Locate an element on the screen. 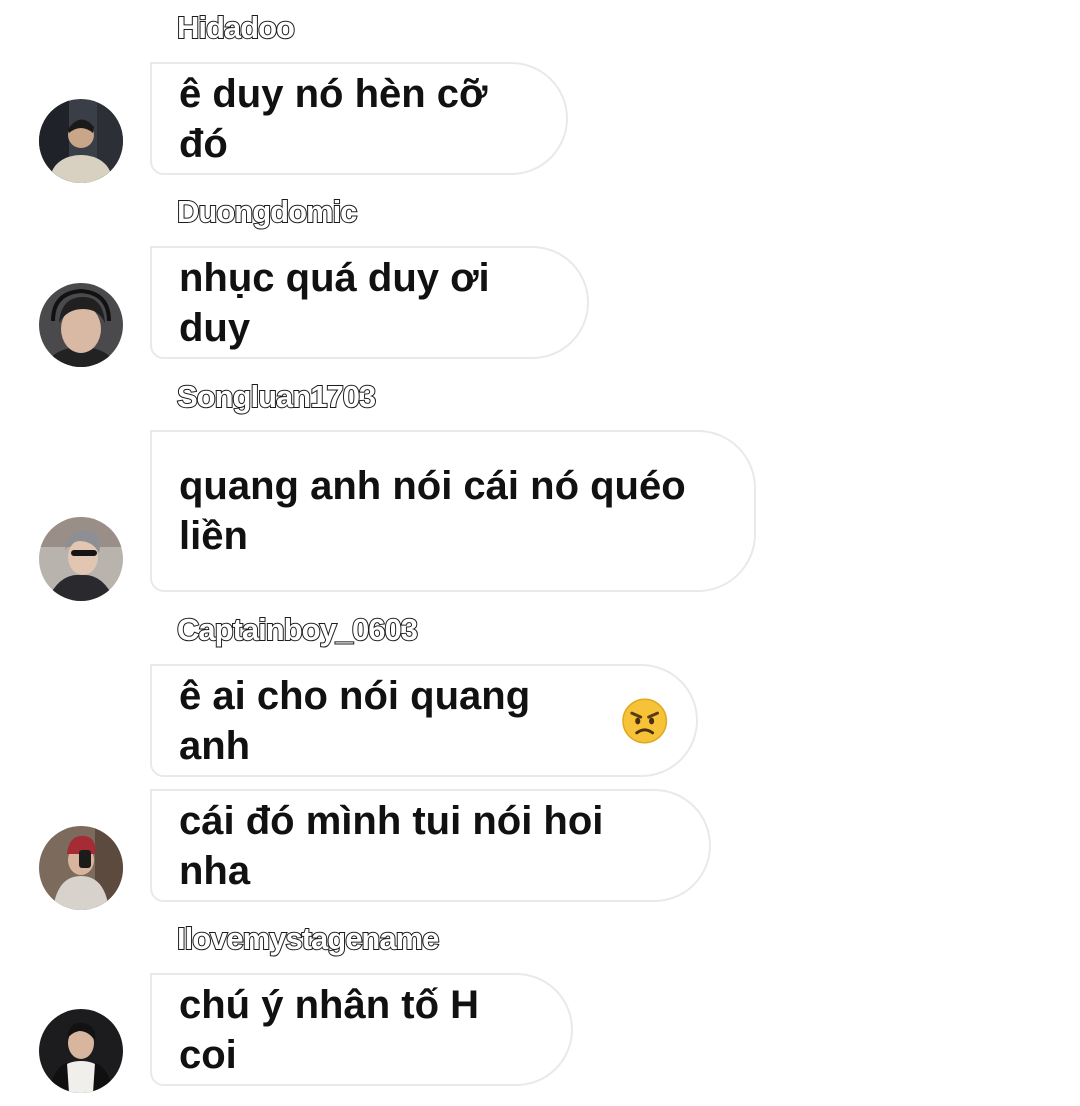  message-text-line: quang anh nói cái nó quéo is located at coordinates (432, 486).